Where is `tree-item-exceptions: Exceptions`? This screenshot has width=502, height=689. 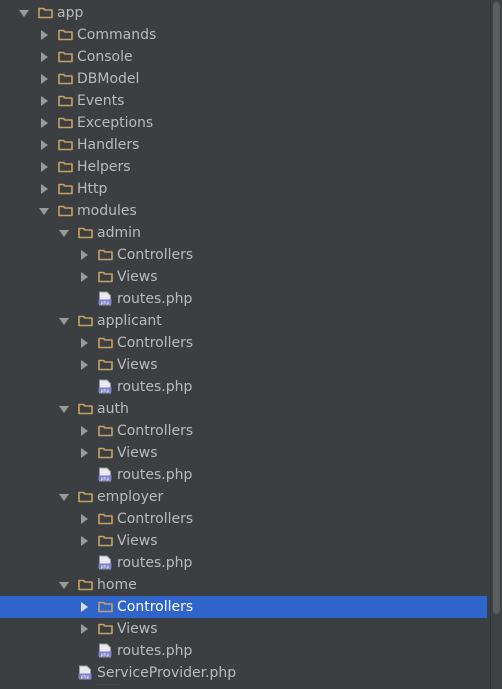
tree-item-exceptions: Exceptions is located at coordinates (243, 123).